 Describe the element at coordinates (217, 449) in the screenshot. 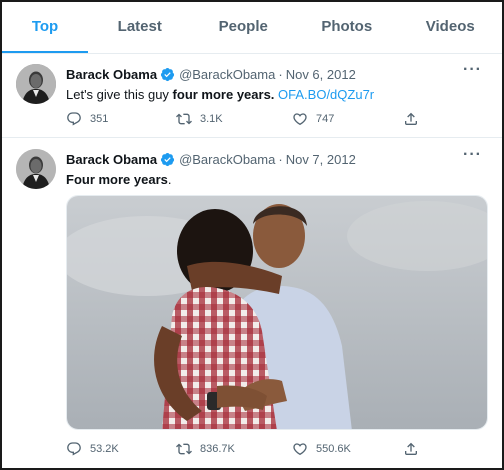

I see `retweet-count: 836.7K` at that location.